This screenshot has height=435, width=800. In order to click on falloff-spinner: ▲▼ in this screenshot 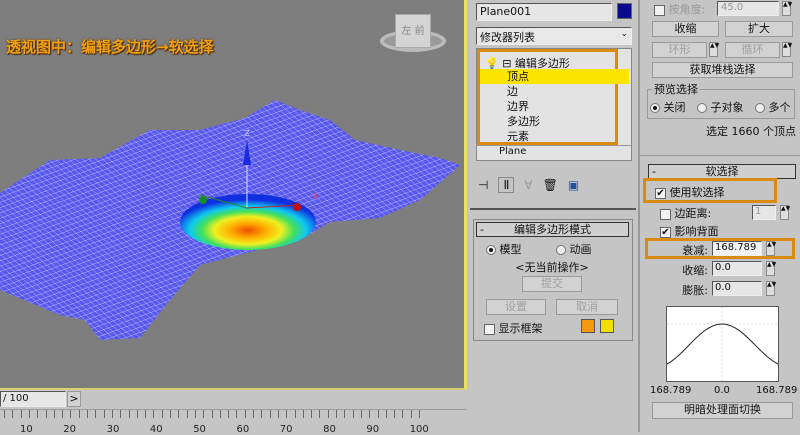, I will do `click(771, 248)`.